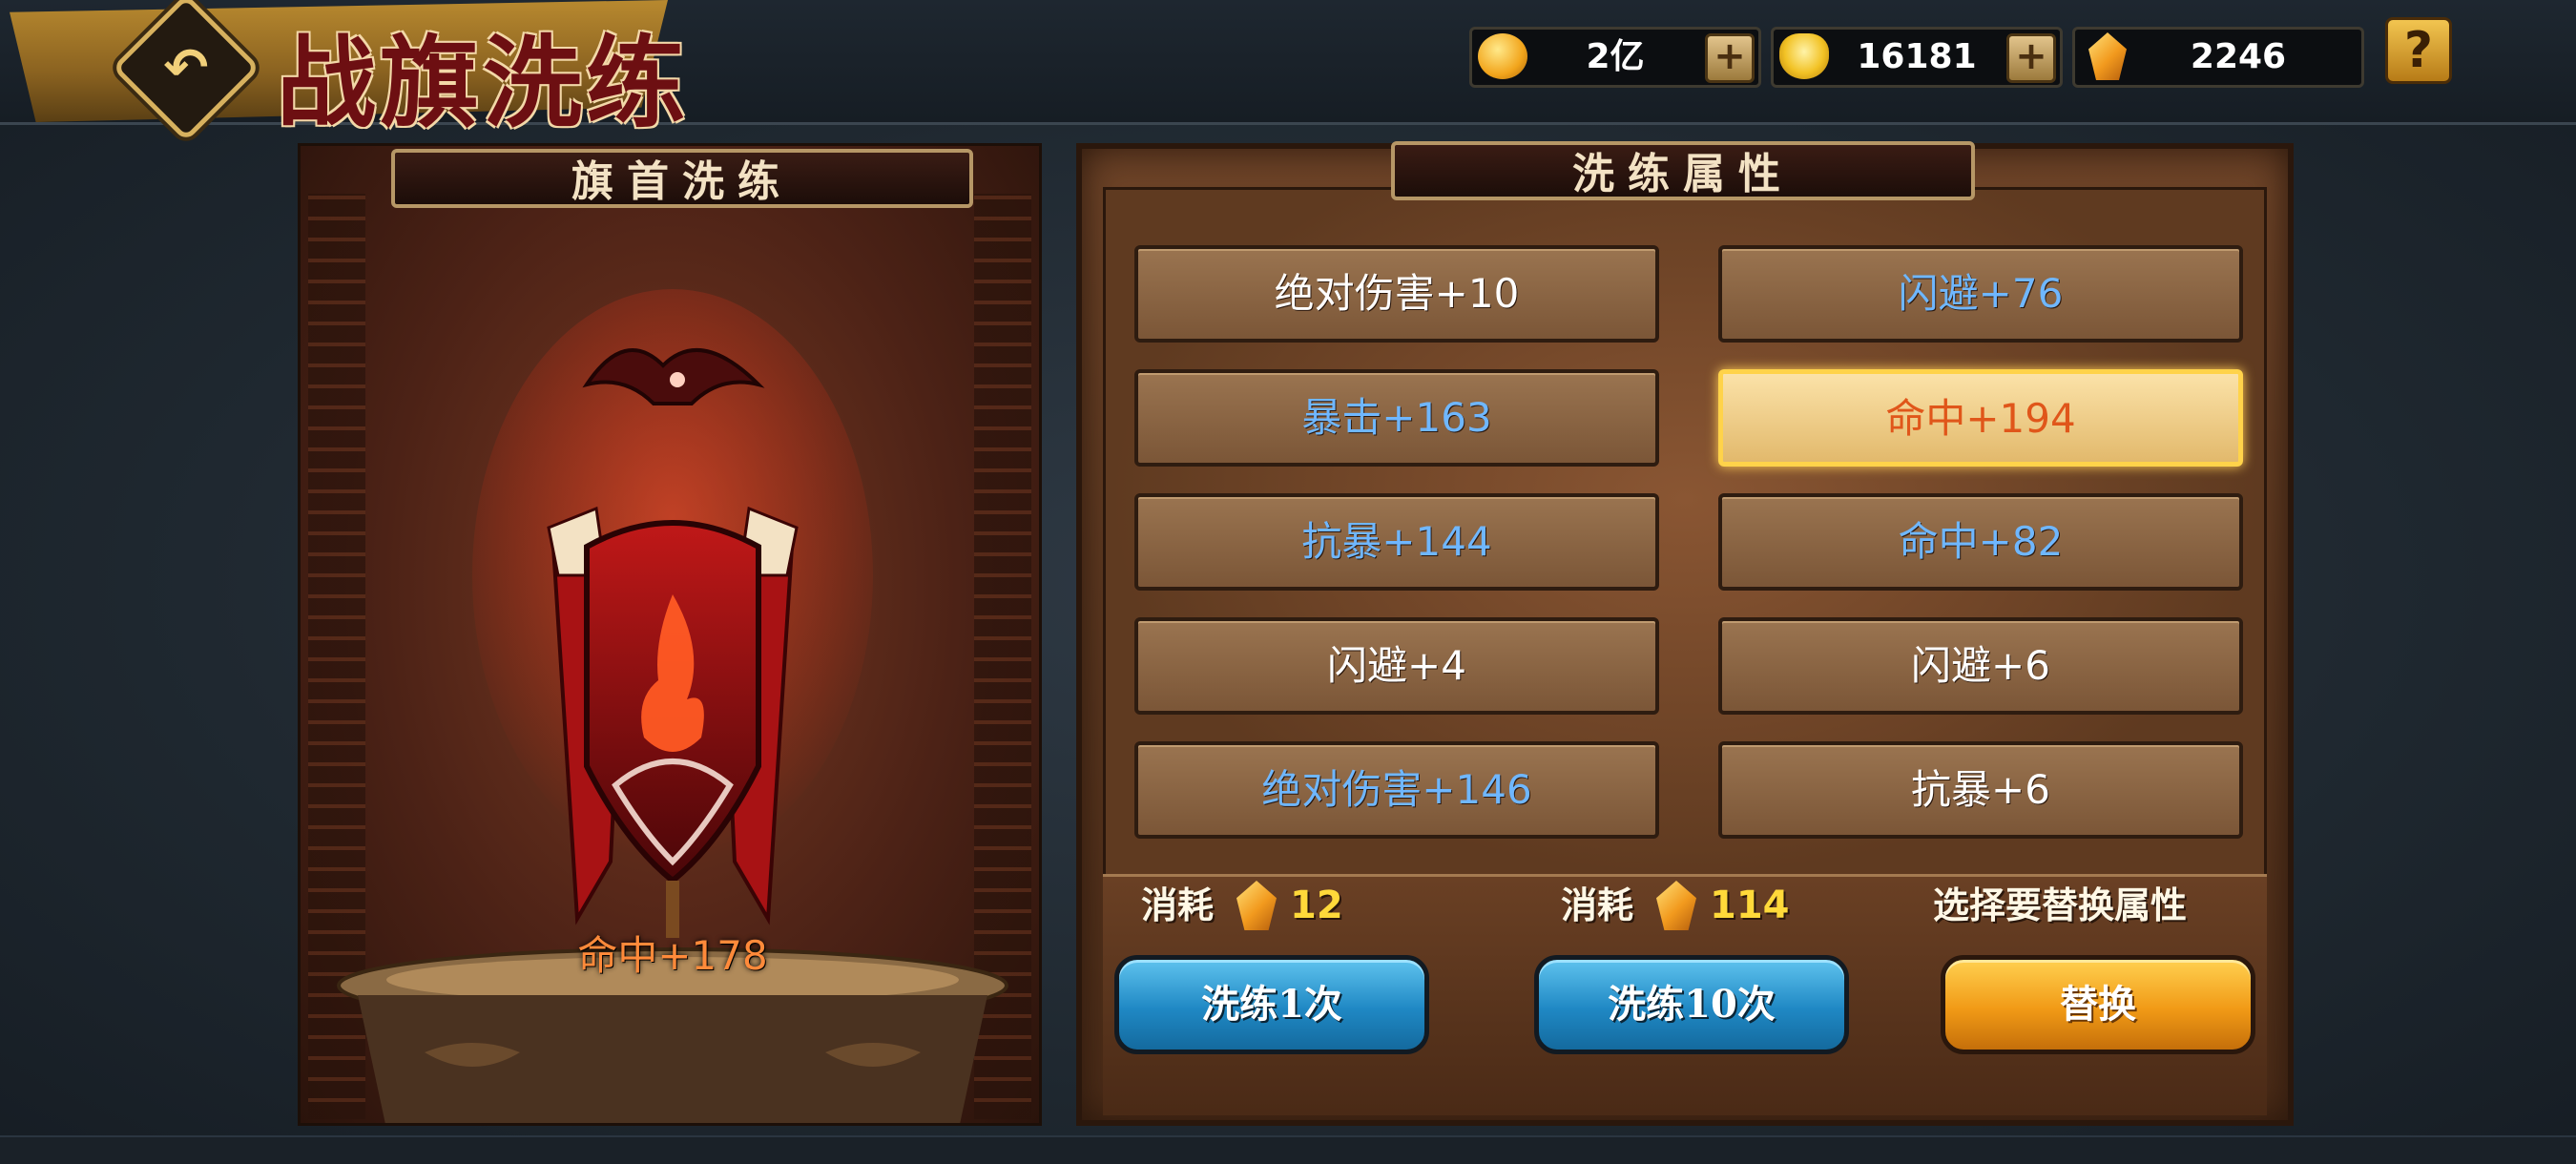 This screenshot has height=1164, width=2576. What do you see at coordinates (1502, 56) in the screenshot?
I see `gold-coin-icon` at bounding box center [1502, 56].